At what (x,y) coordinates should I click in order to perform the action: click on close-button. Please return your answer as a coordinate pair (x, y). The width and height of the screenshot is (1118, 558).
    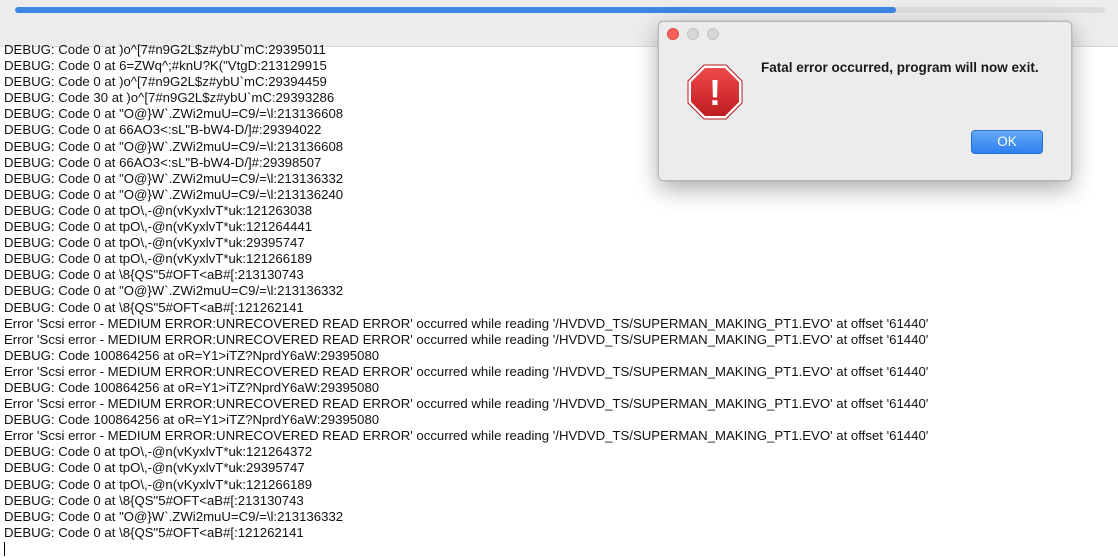
    Looking at the image, I should click on (673, 34).